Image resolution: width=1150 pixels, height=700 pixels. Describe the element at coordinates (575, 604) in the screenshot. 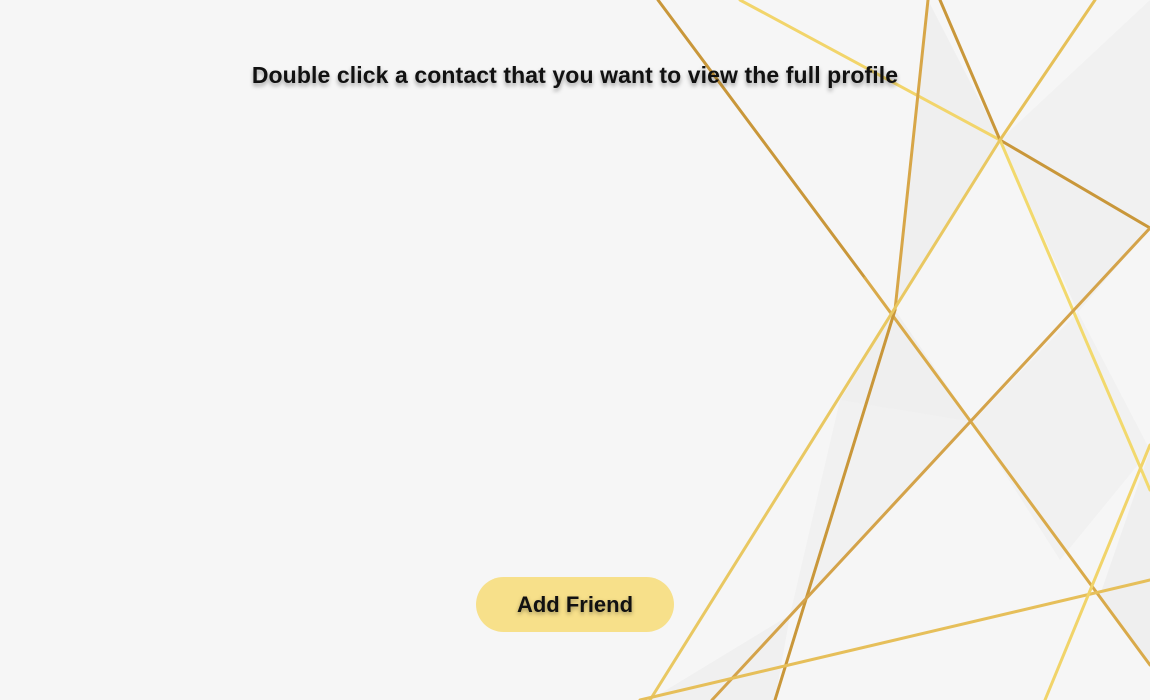

I see `add-friend-button: Add Friend` at that location.